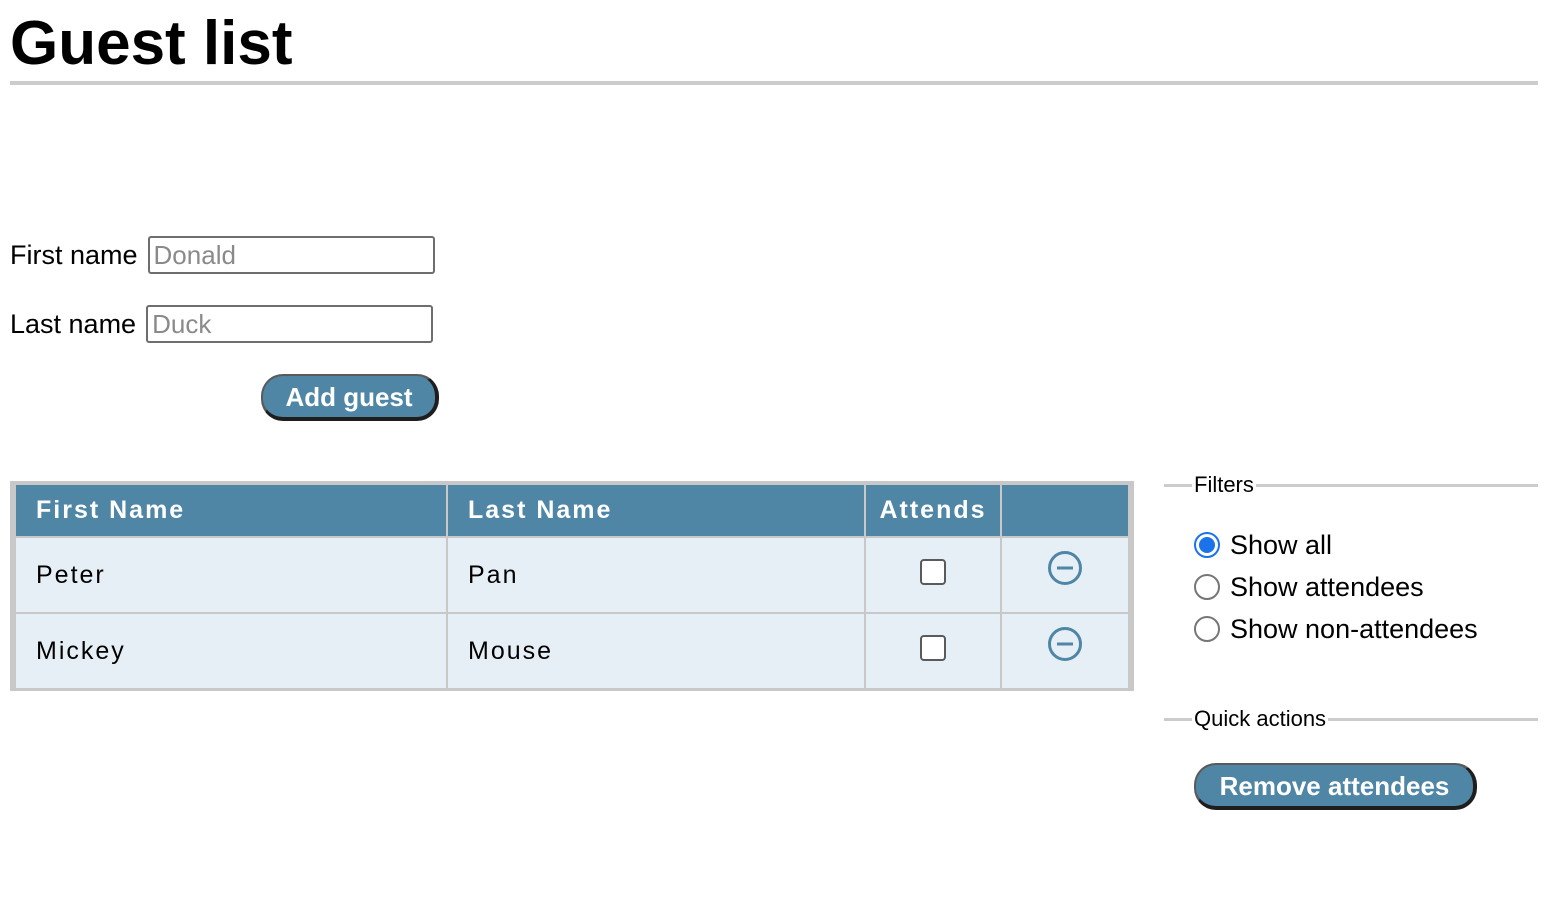  Describe the element at coordinates (1351, 485) in the screenshot. I see `filters-fieldset: Filters` at that location.